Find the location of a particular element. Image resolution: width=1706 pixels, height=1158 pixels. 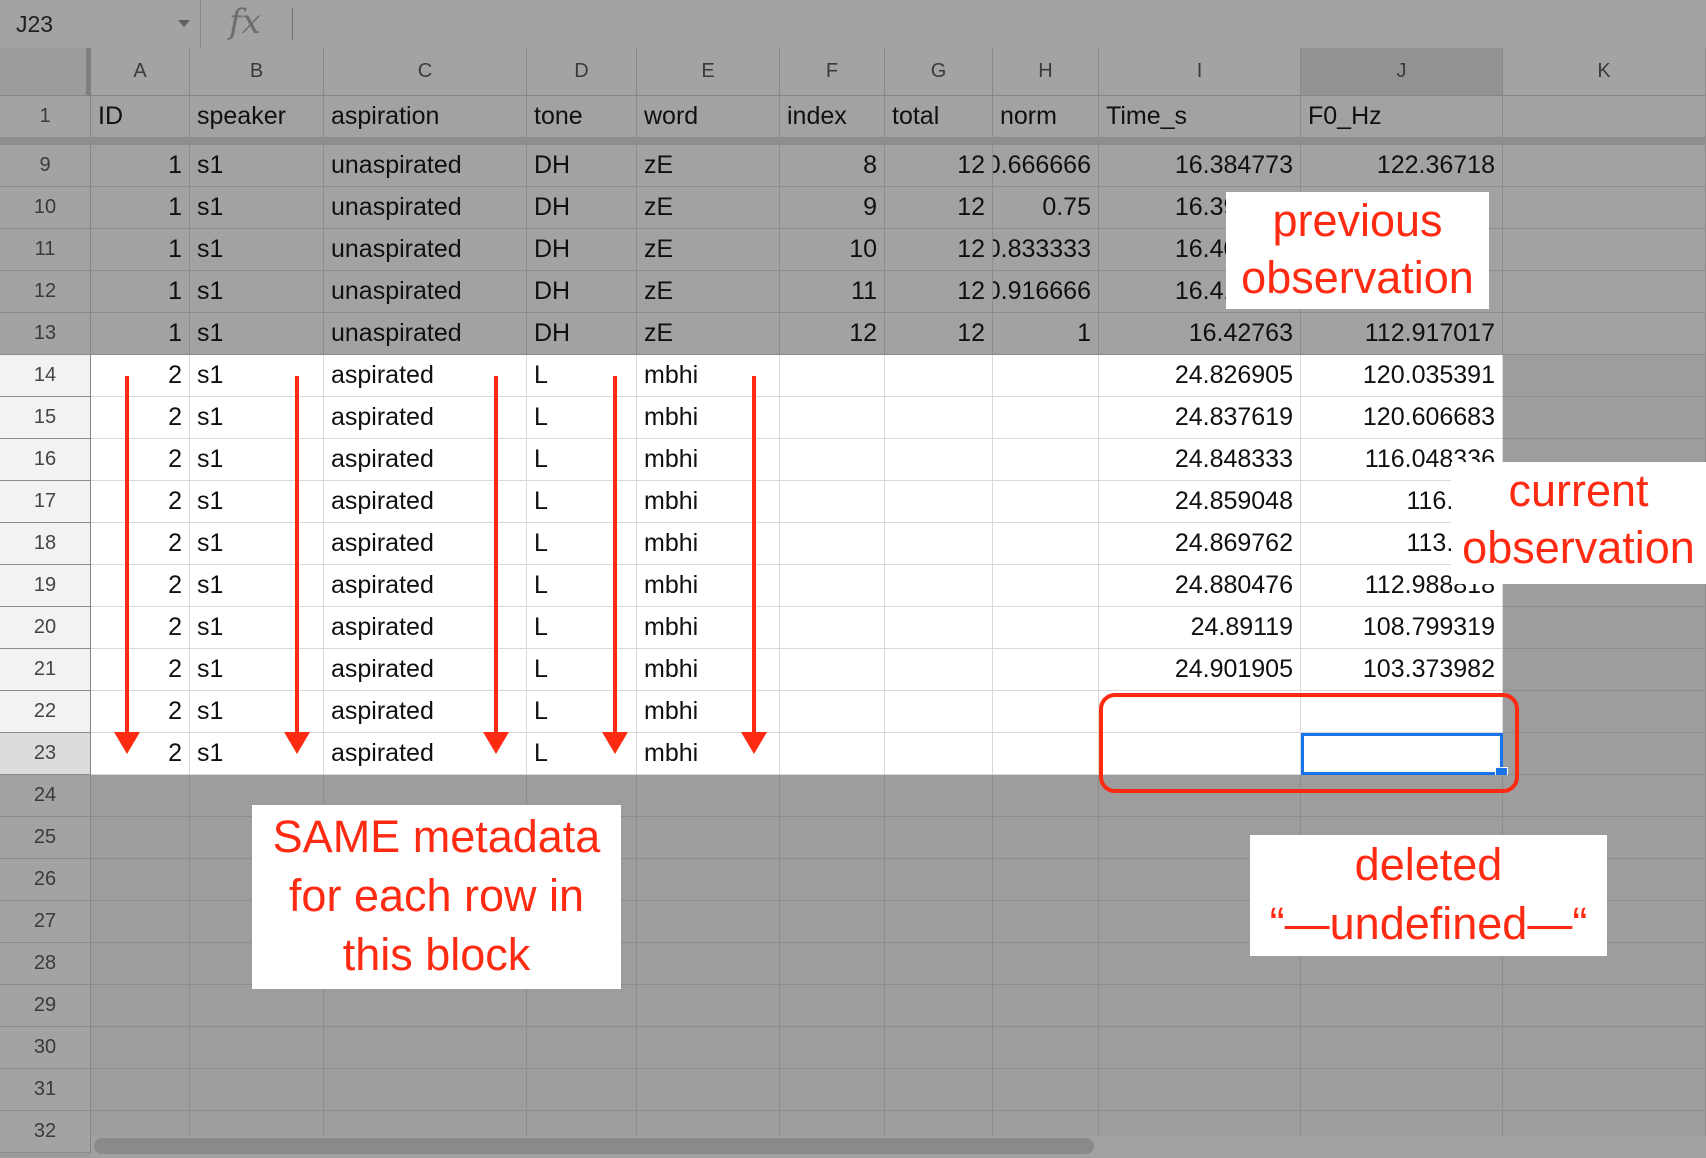

cell-g25 is located at coordinates (939, 838).